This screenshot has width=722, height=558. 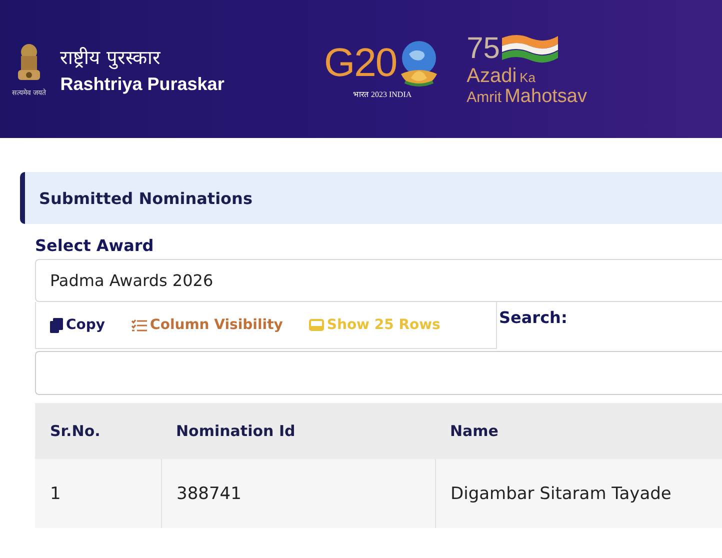 What do you see at coordinates (207, 325) in the screenshot?
I see `columns-button: Column Visibility` at bounding box center [207, 325].